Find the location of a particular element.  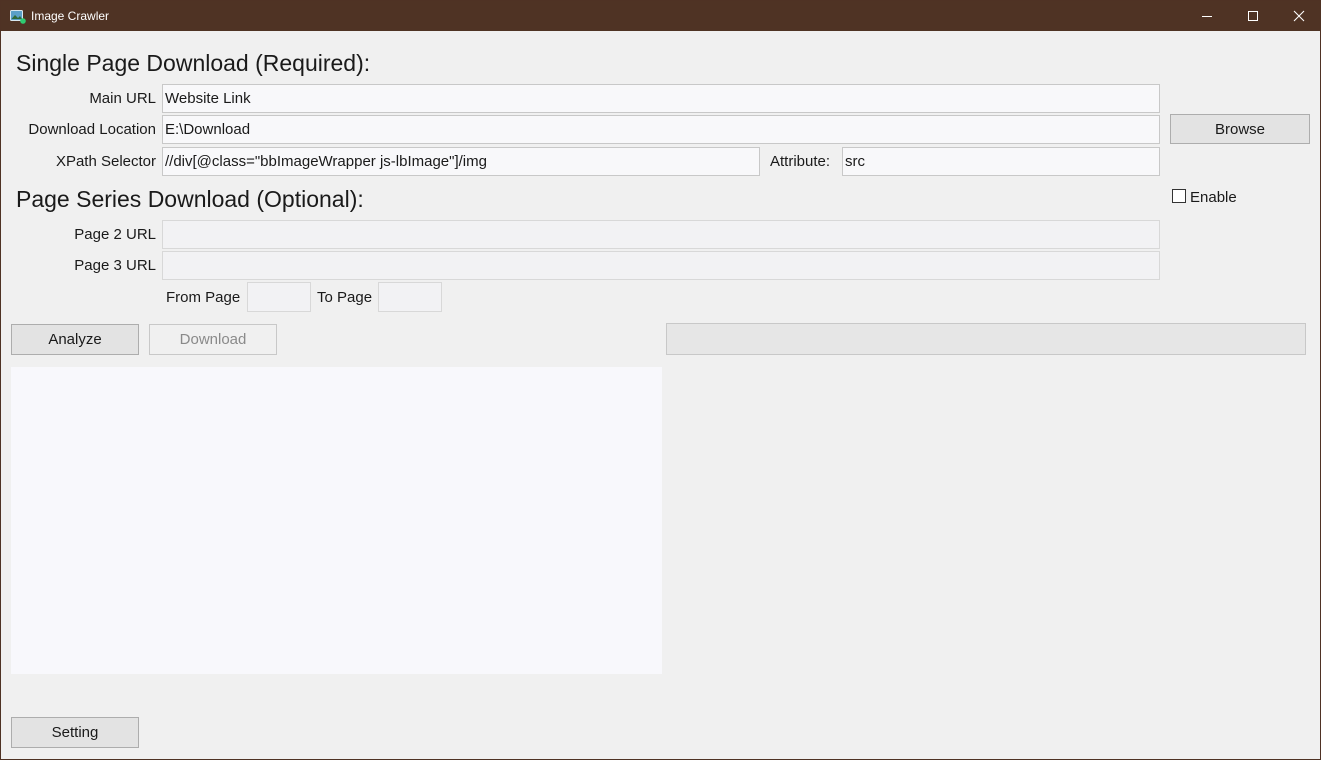

to-page-input is located at coordinates (410, 297).